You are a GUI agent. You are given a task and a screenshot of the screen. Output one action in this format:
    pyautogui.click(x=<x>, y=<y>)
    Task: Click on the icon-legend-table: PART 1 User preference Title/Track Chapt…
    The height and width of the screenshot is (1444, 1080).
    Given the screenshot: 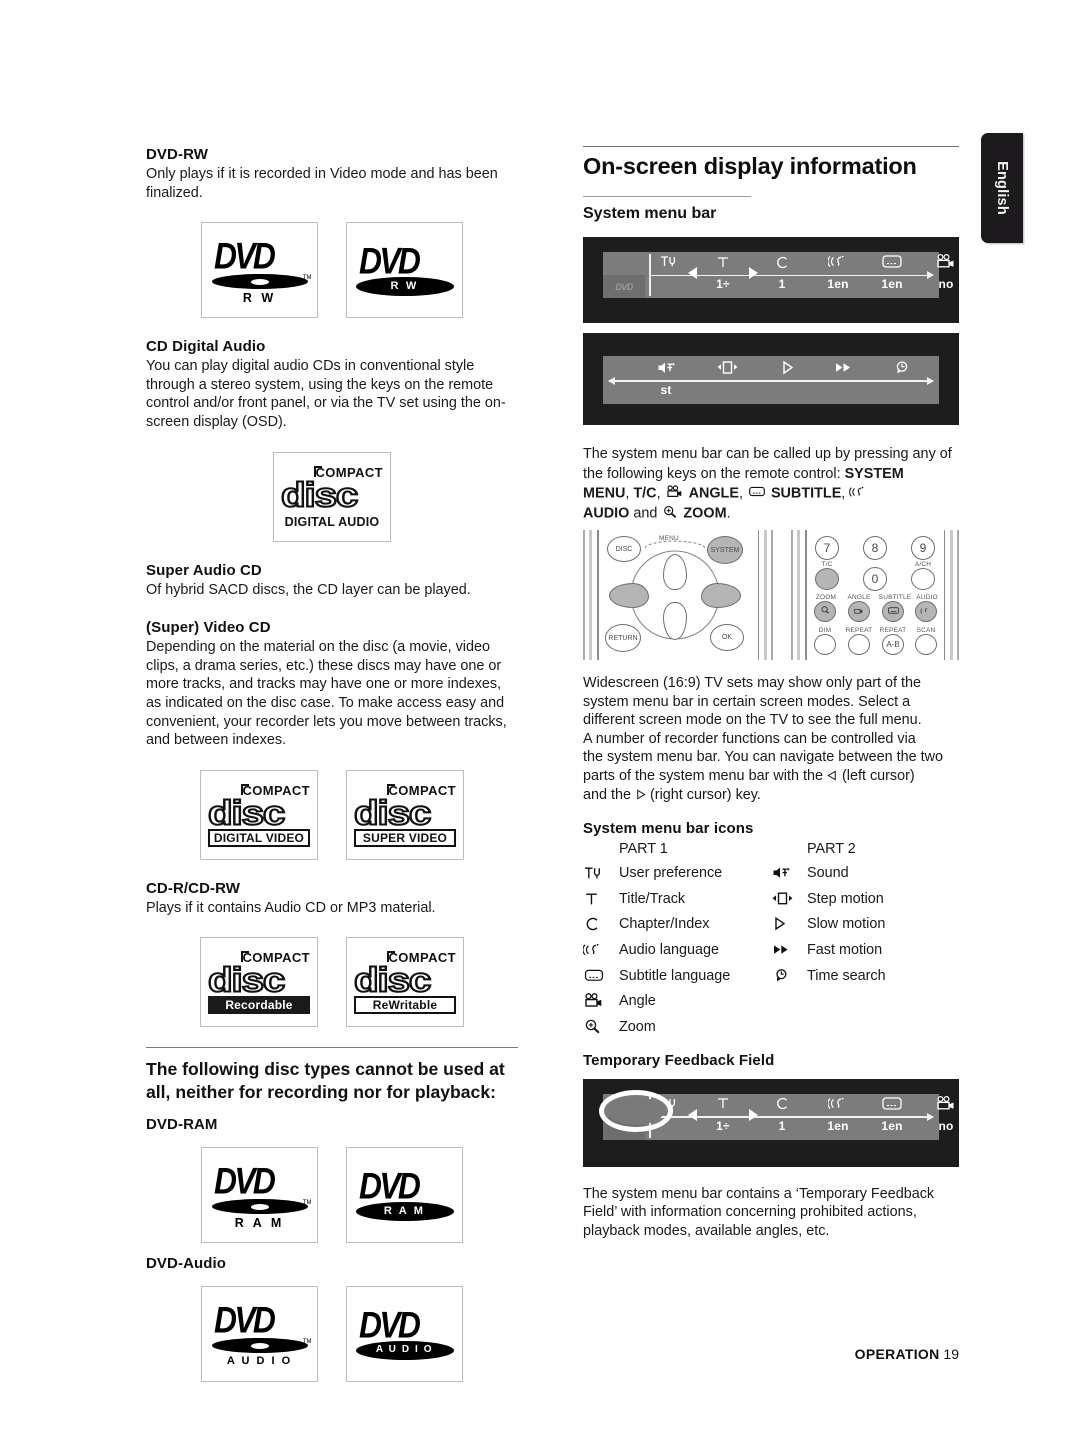 What is the action you would take?
    pyautogui.click(x=771, y=940)
    